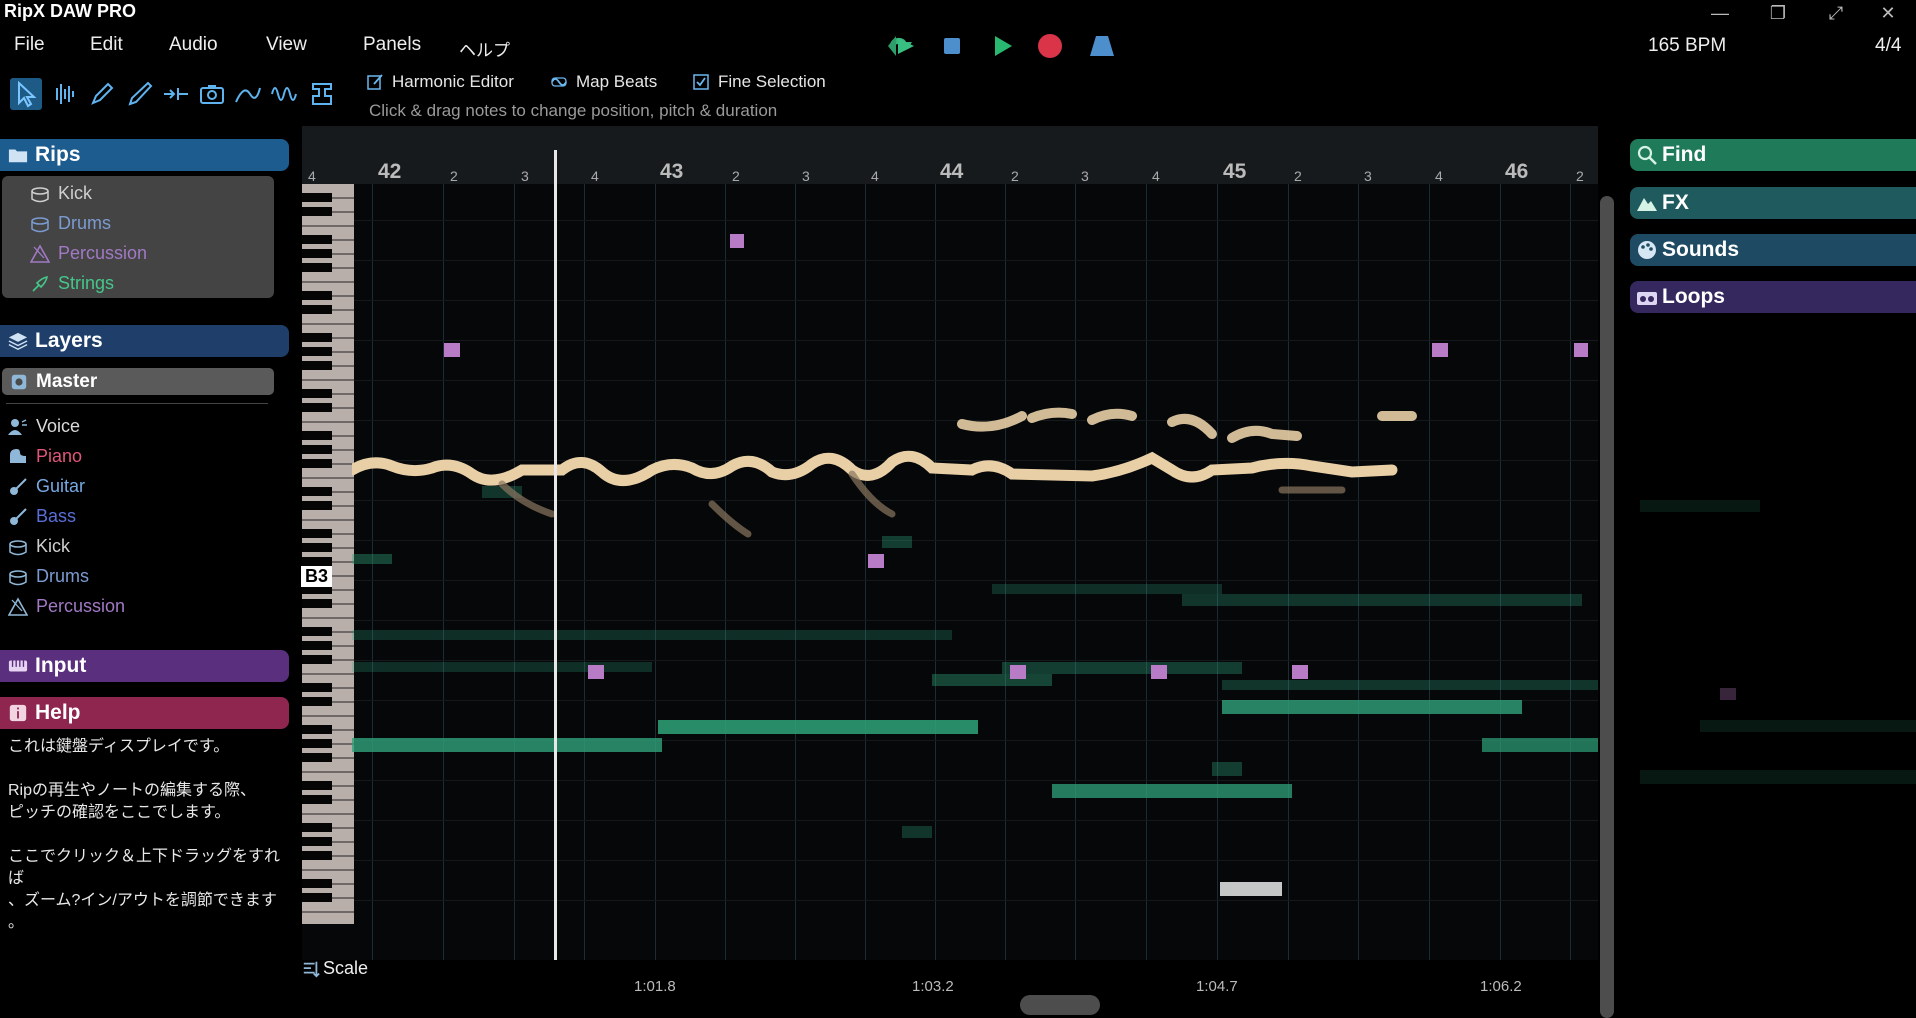 This screenshot has width=1916, height=1018. I want to click on select-tool, so click(26, 94).